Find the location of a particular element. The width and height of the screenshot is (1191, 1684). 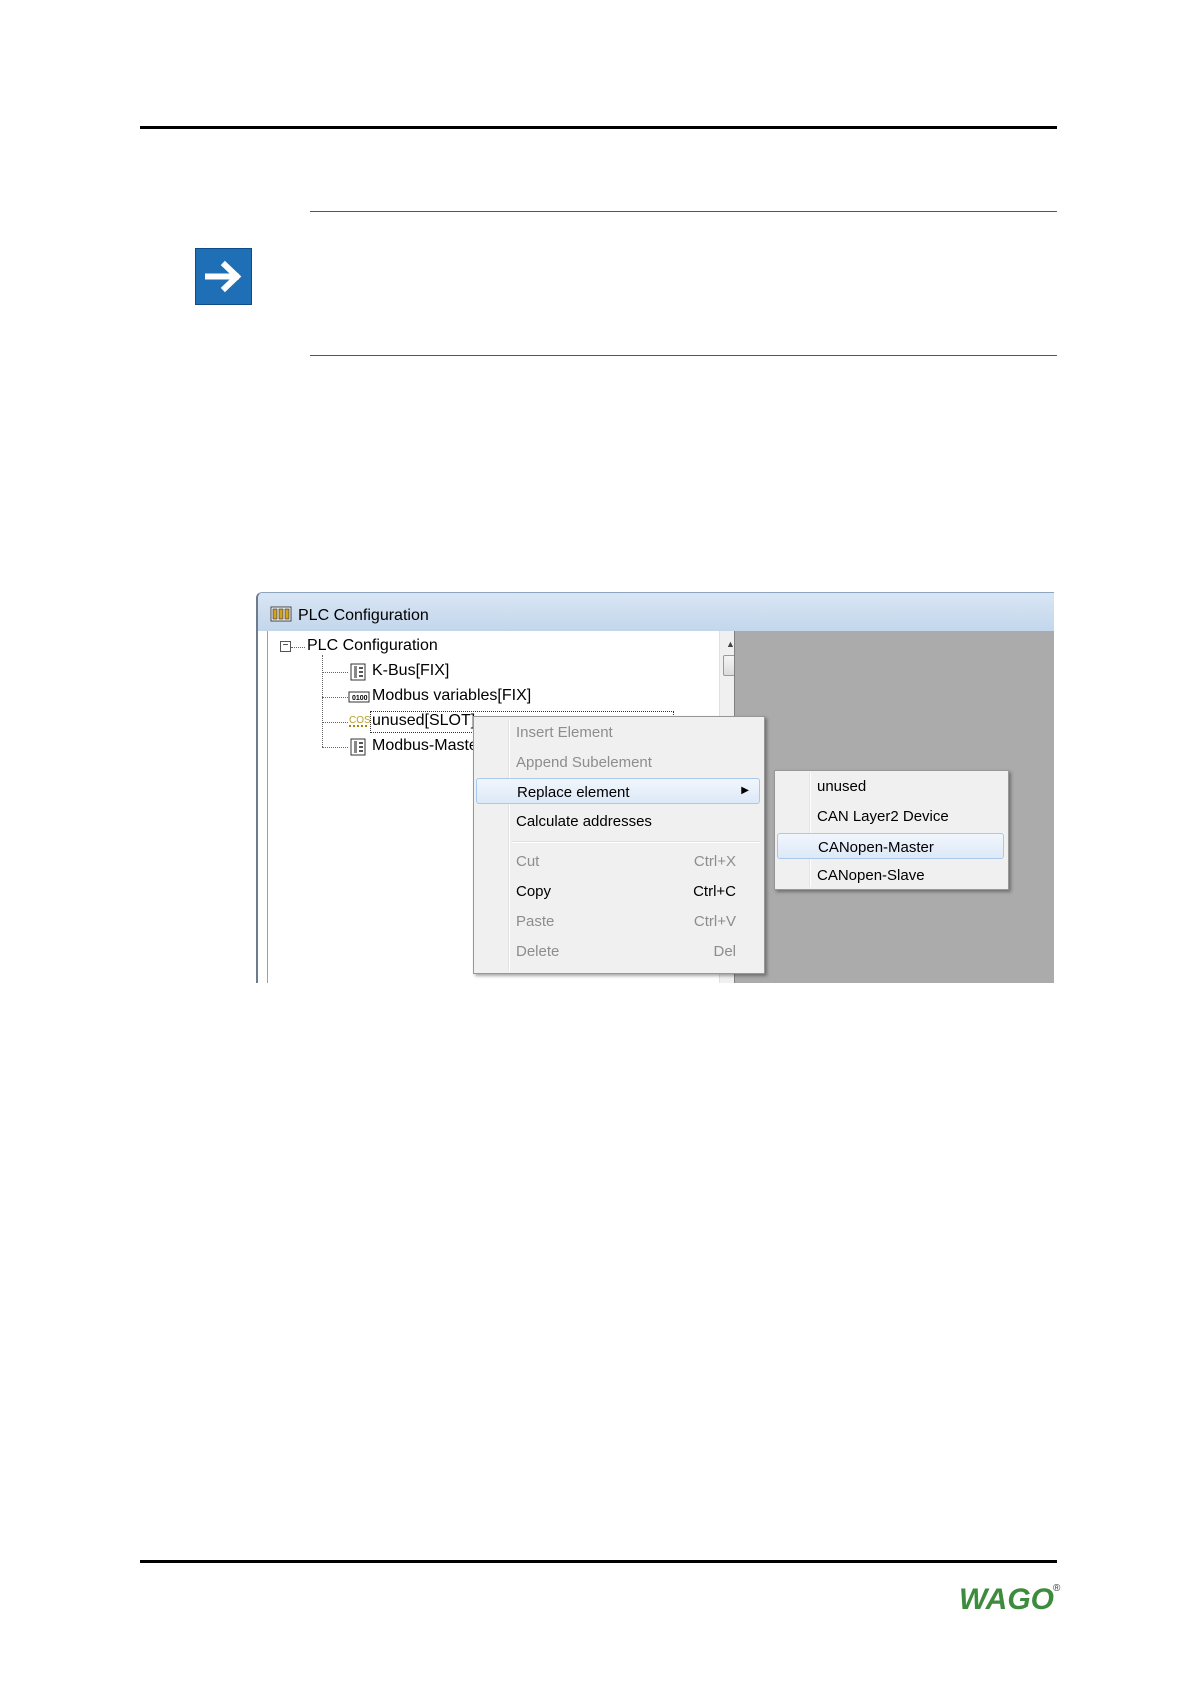

slot-icon: COS is located at coordinates (359, 721).